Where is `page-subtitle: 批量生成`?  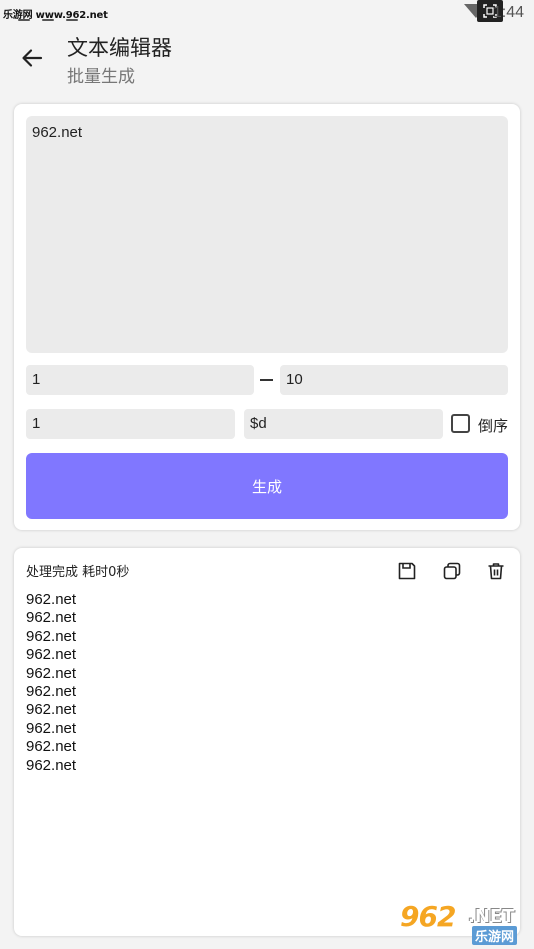 page-subtitle: 批量生成 is located at coordinates (101, 77).